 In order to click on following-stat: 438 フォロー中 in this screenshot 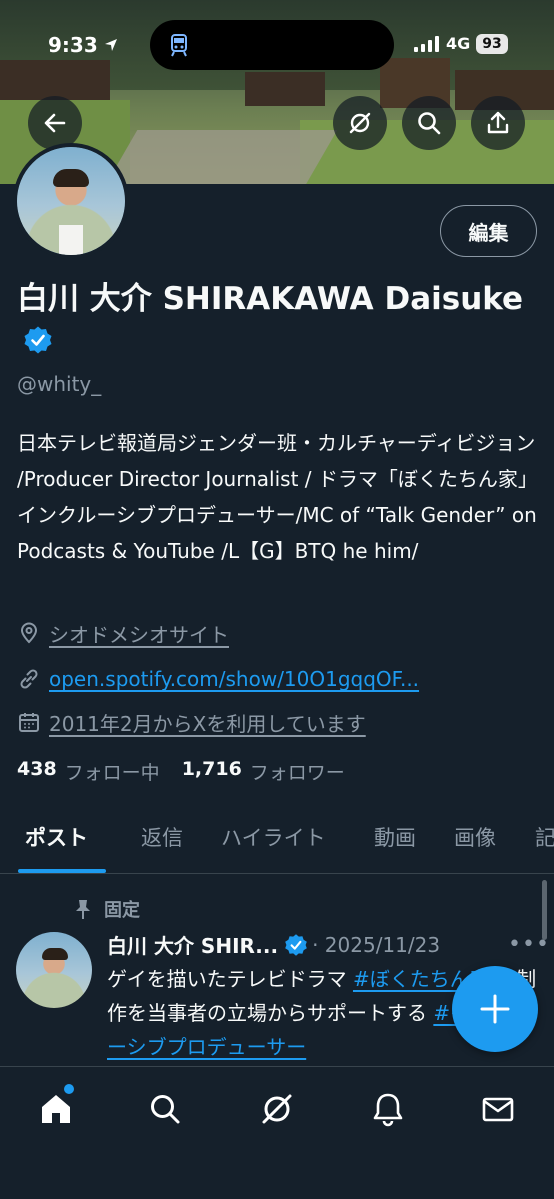, I will do `click(88, 771)`.